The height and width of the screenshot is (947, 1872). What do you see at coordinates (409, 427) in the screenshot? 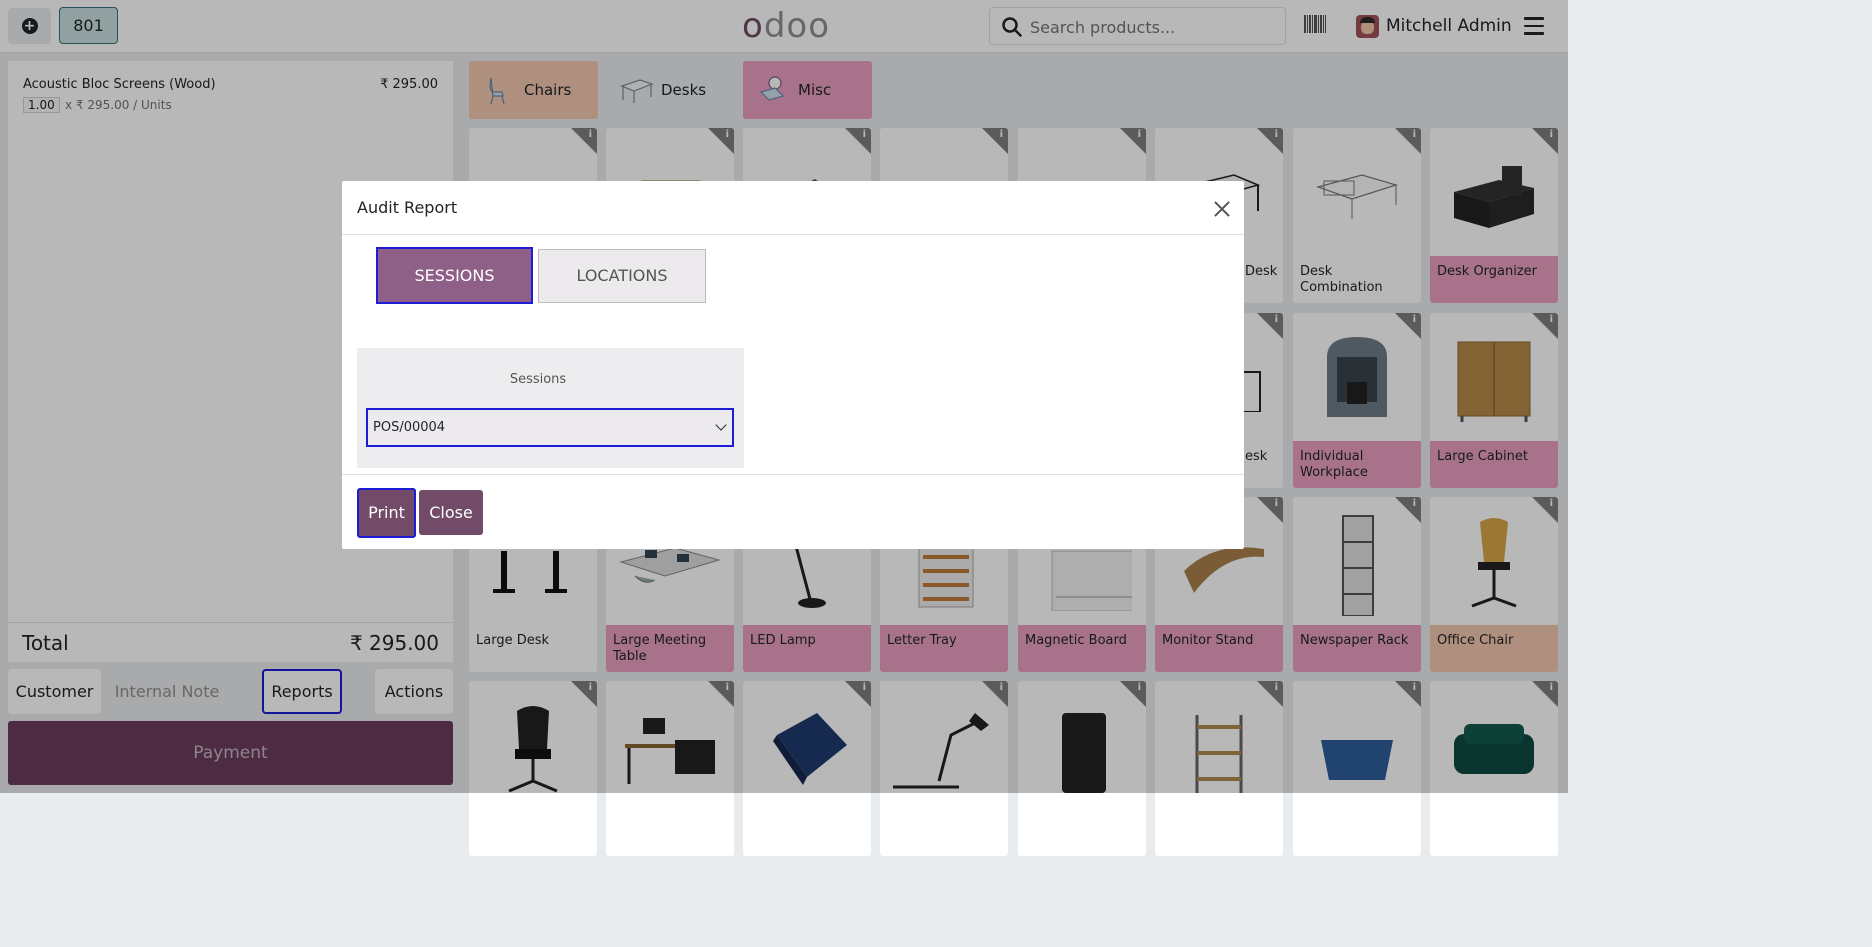
I see `session-select-value: POS/00004` at bounding box center [409, 427].